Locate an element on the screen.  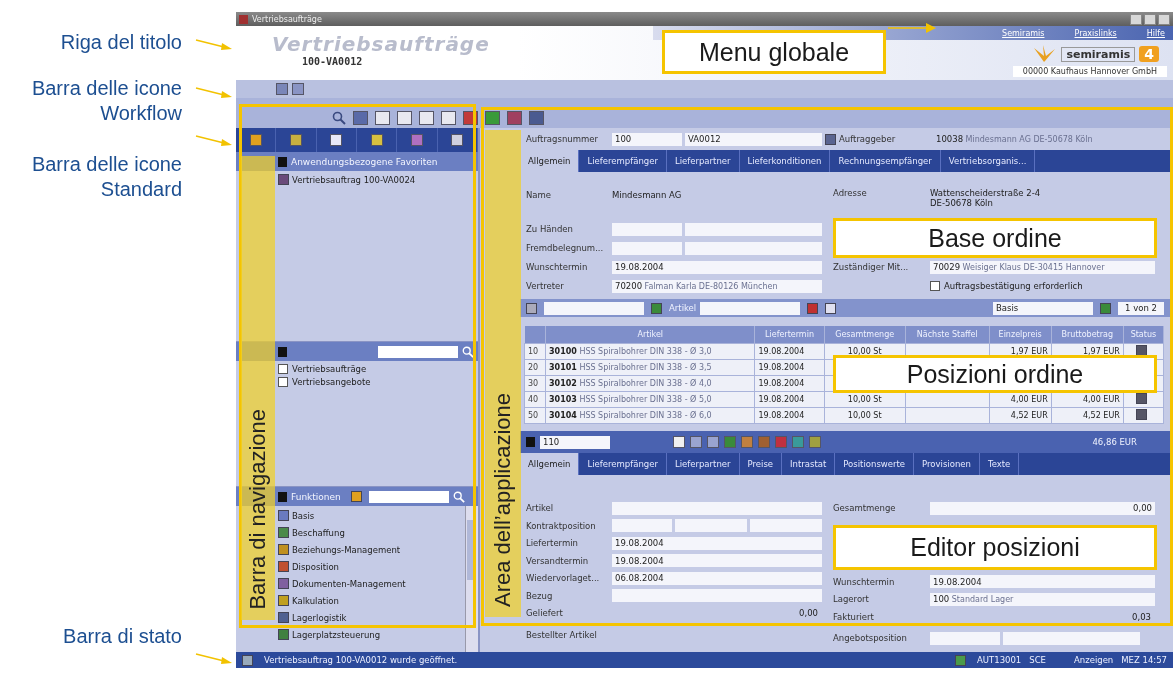
input-field: 100 Standard Lager is located at coordinates (1042, 599).